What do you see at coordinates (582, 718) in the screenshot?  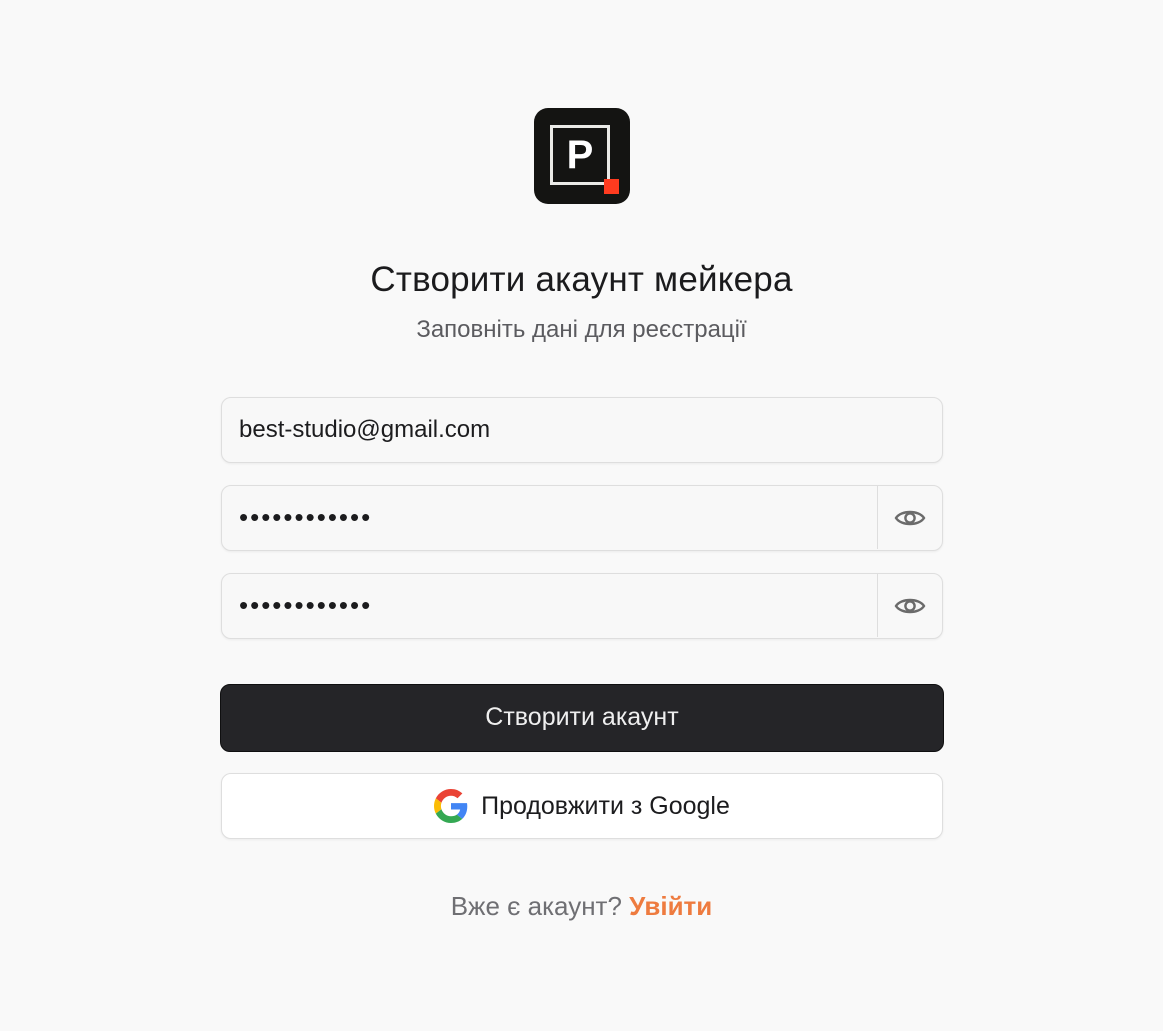 I see `create-account-button: Створити акаунт` at bounding box center [582, 718].